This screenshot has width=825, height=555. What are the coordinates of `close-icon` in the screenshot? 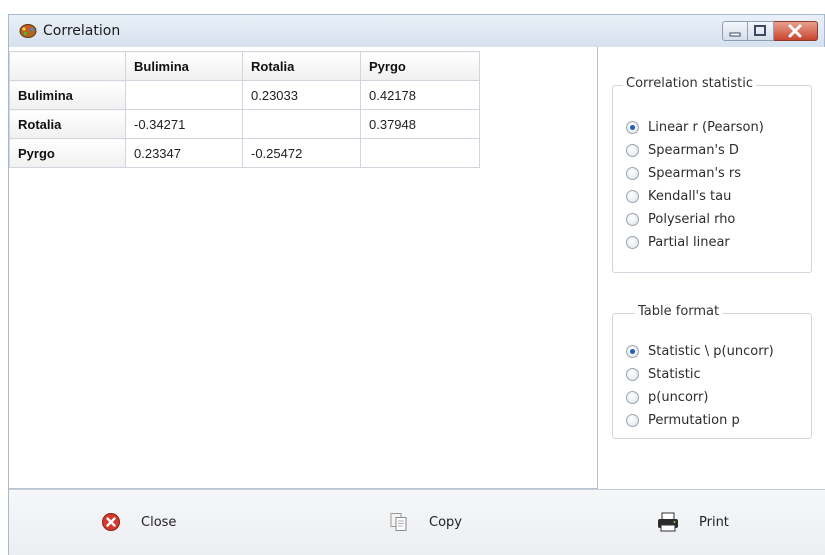 It's located at (795, 31).